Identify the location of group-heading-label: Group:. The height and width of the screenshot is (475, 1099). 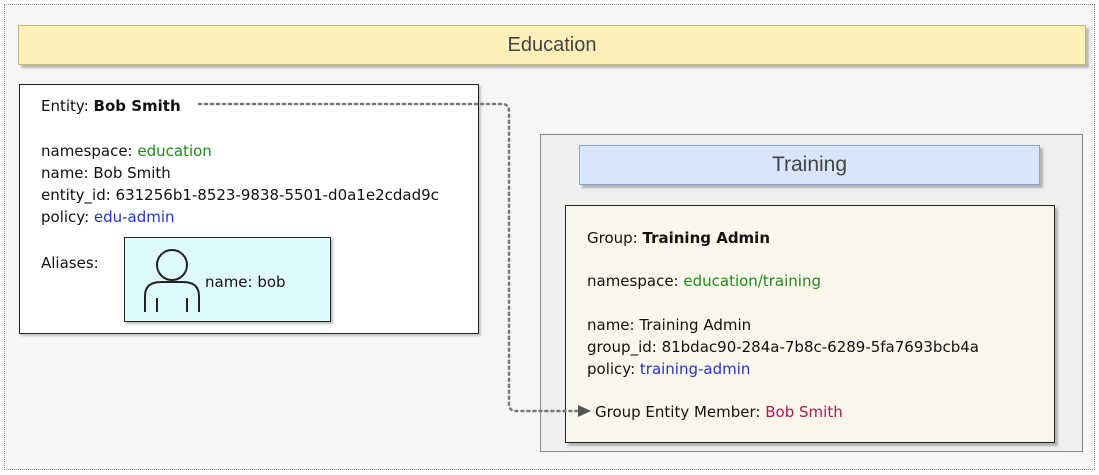
(615, 238).